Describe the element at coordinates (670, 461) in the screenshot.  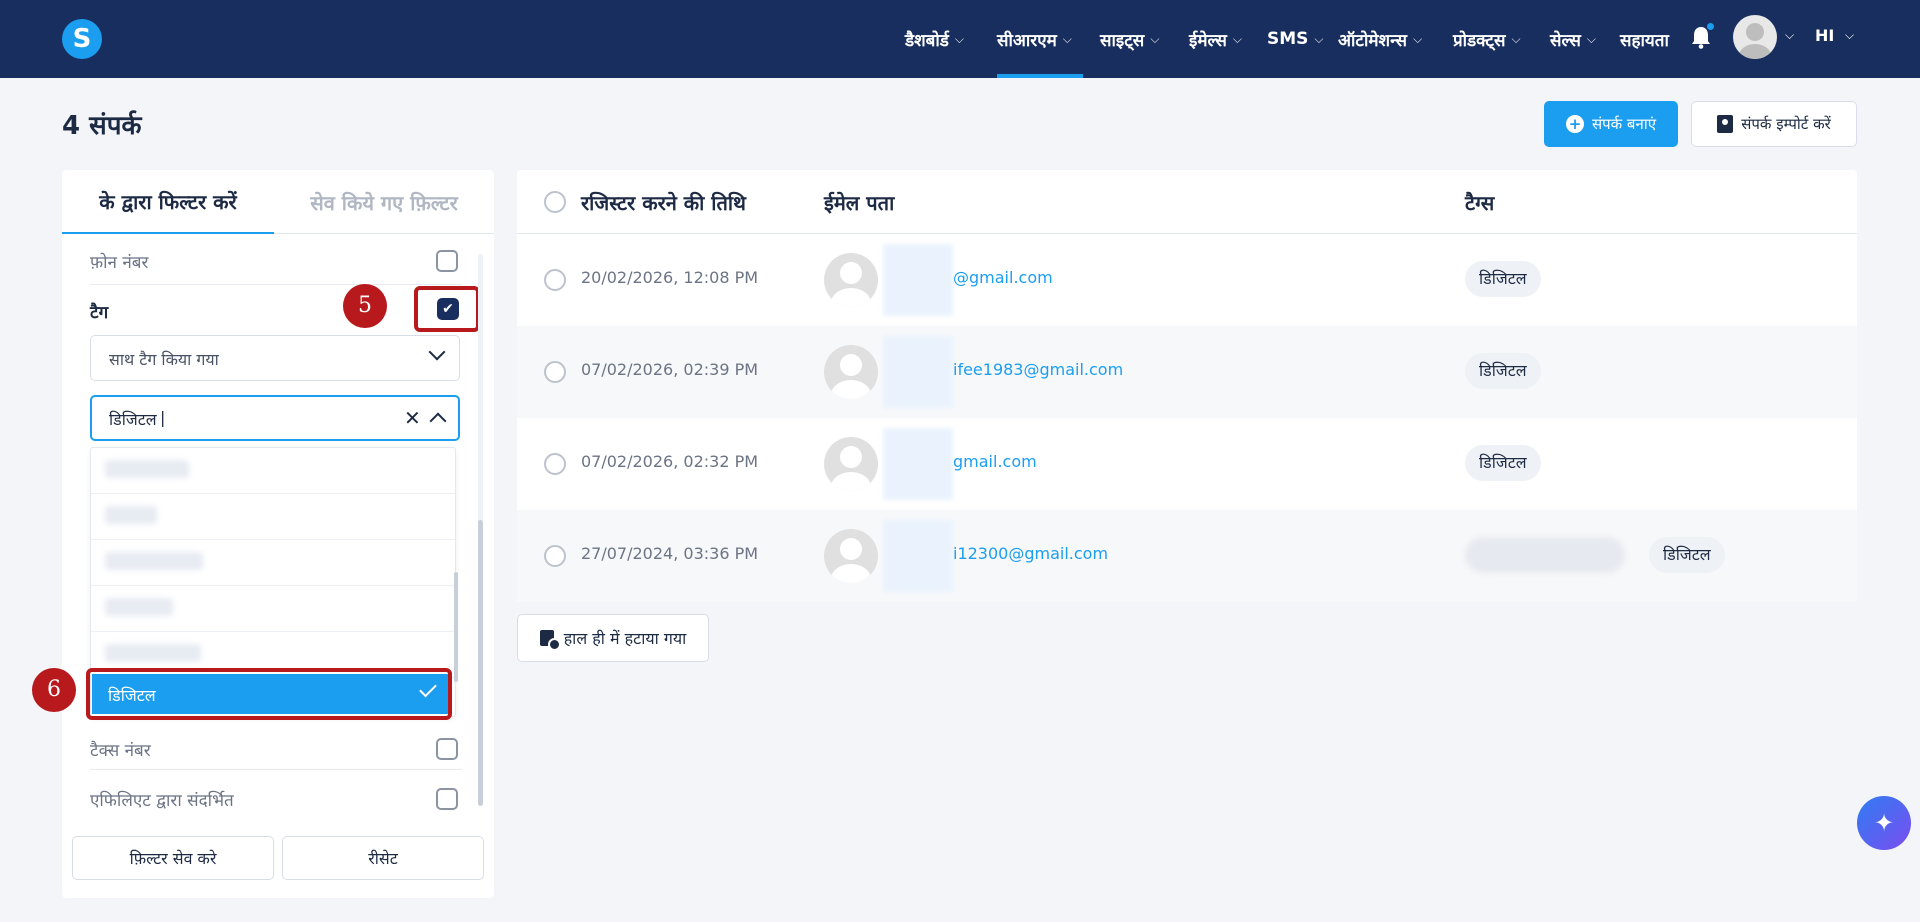
I see `row-date: 07/02/2026, 02:32 PM` at that location.